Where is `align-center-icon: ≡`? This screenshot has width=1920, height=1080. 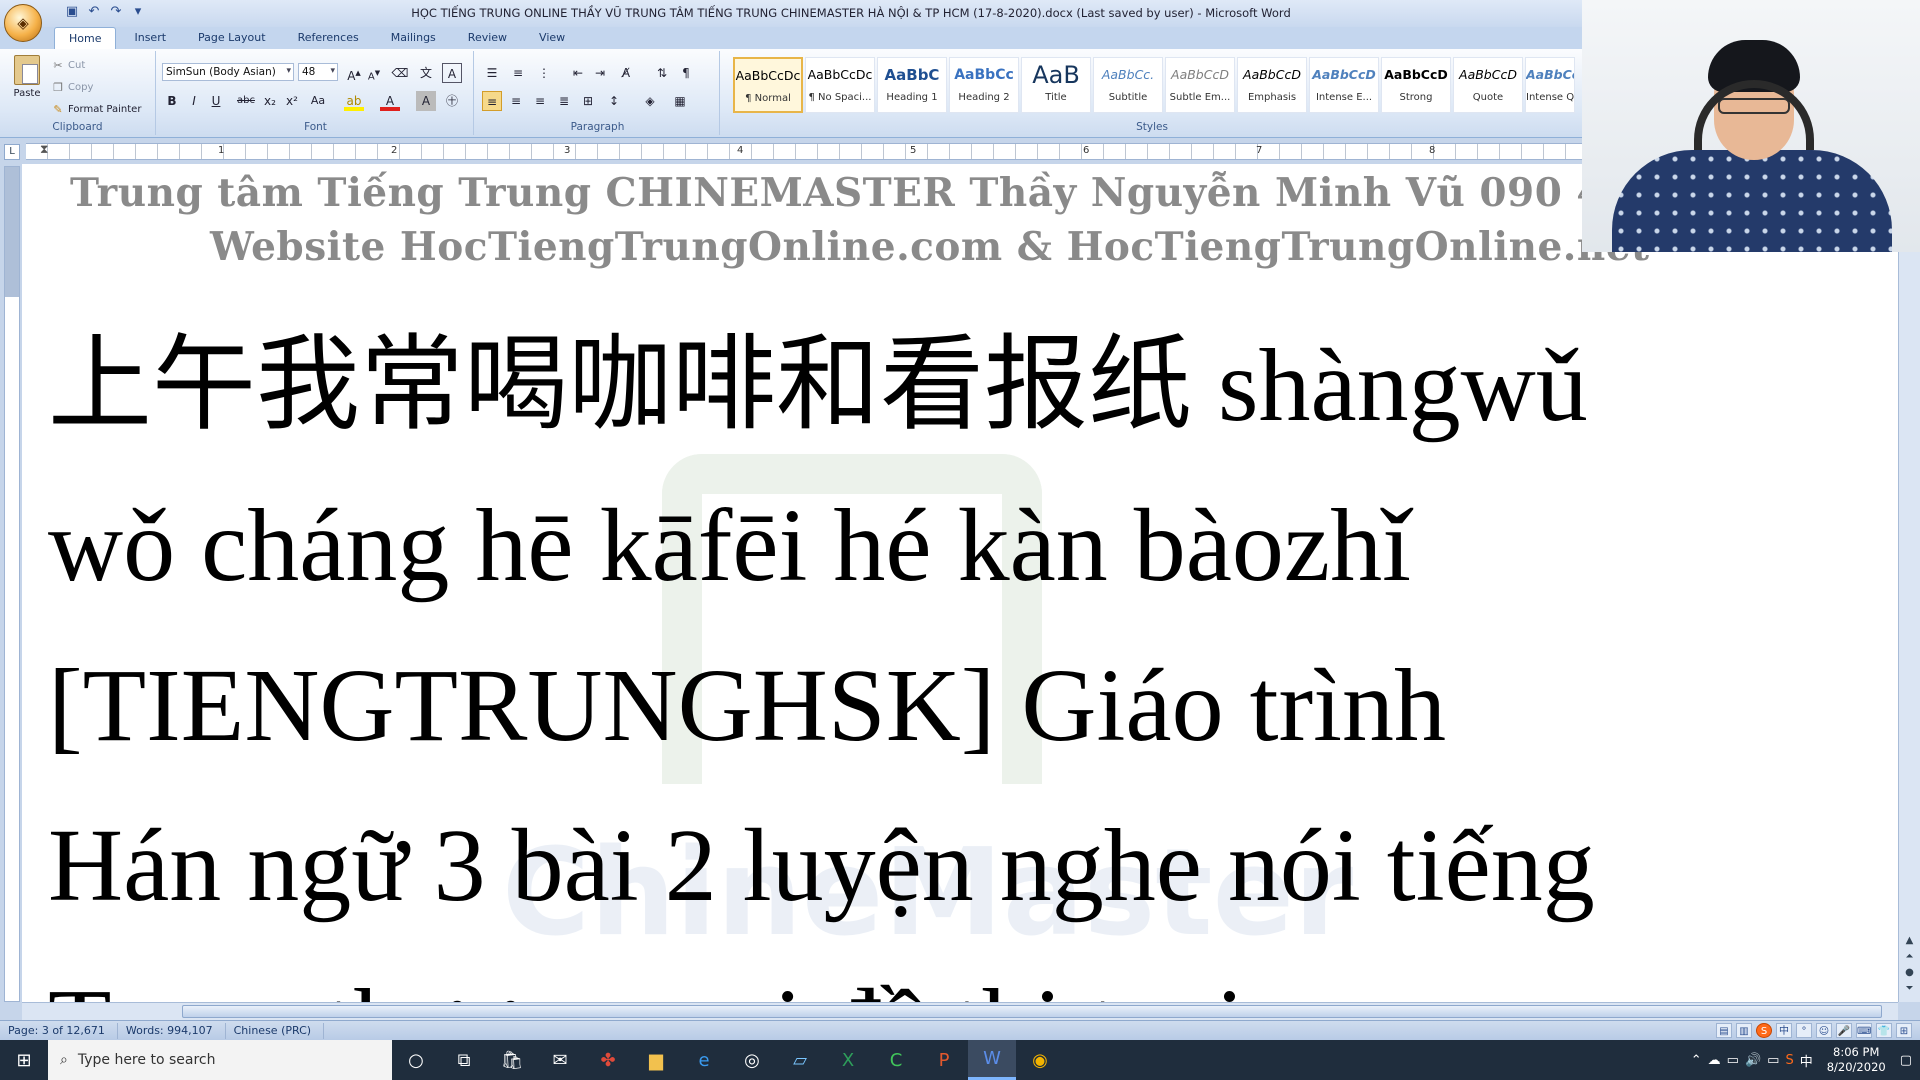
align-center-icon: ≡ is located at coordinates (516, 101).